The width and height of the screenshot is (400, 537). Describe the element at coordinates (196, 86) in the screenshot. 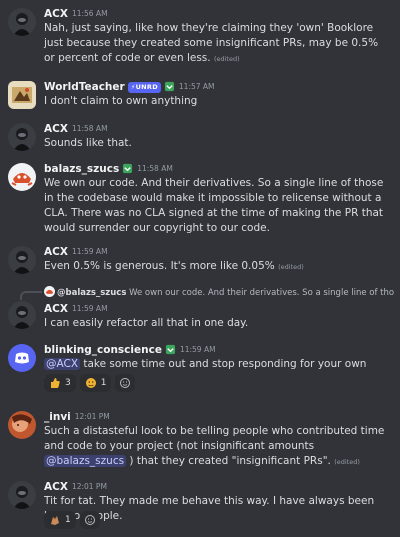

I see `timestamp: 11:57 AM` at that location.